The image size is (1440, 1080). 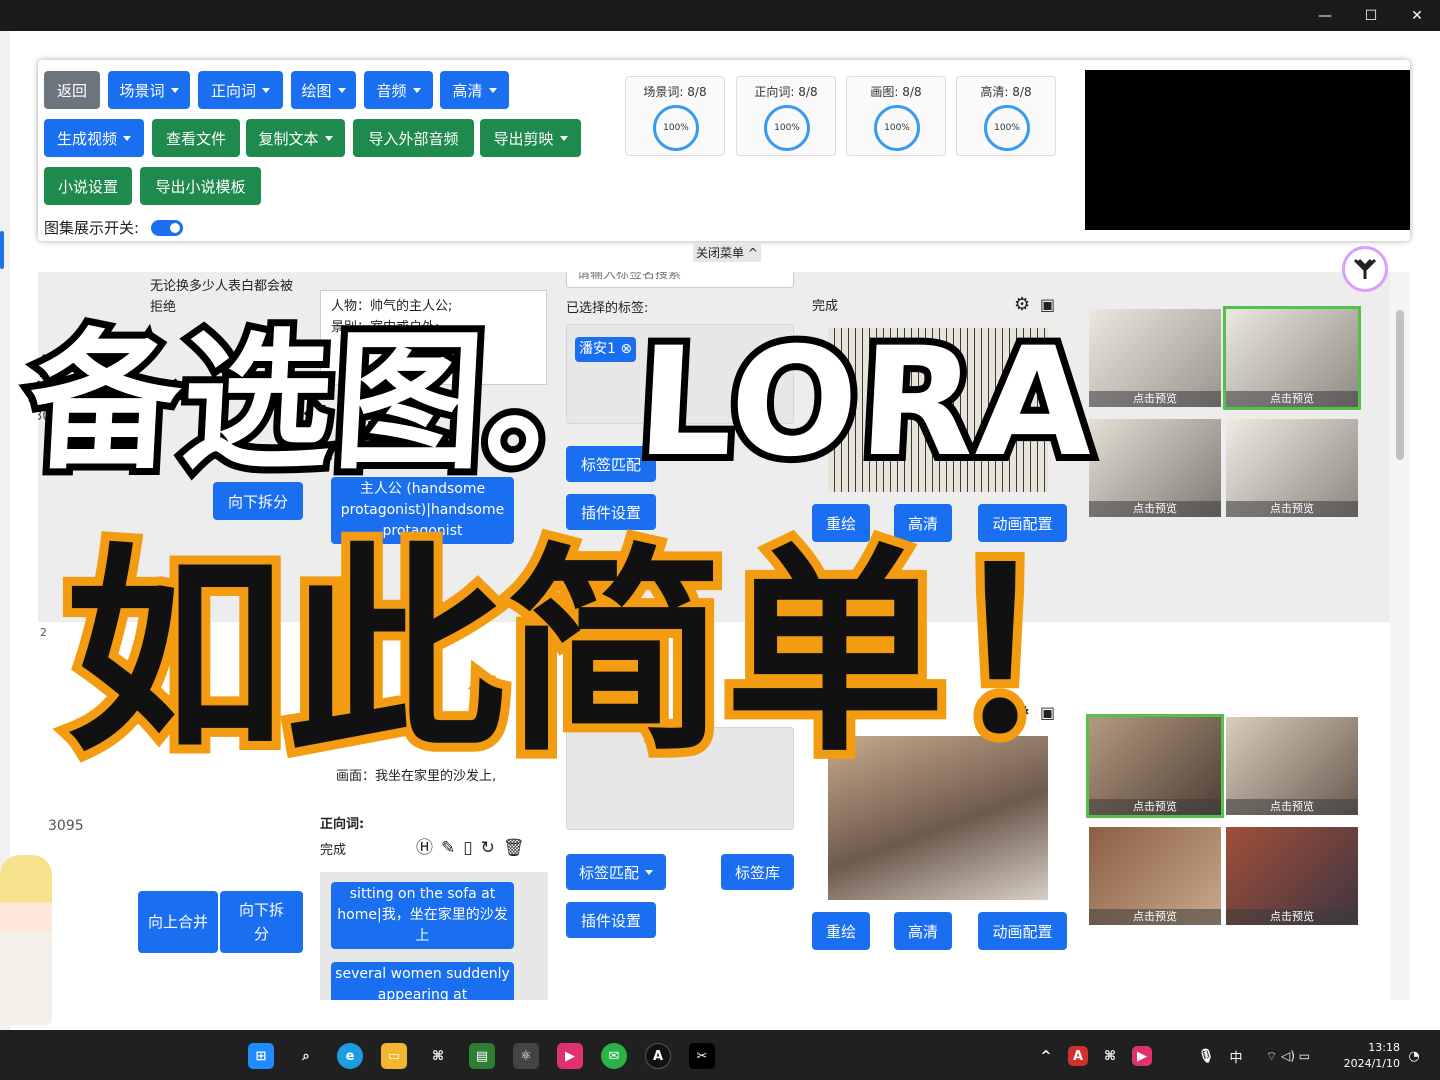 I want to click on stat-hd: 高清: 8/8 100%, so click(x=1006, y=116).